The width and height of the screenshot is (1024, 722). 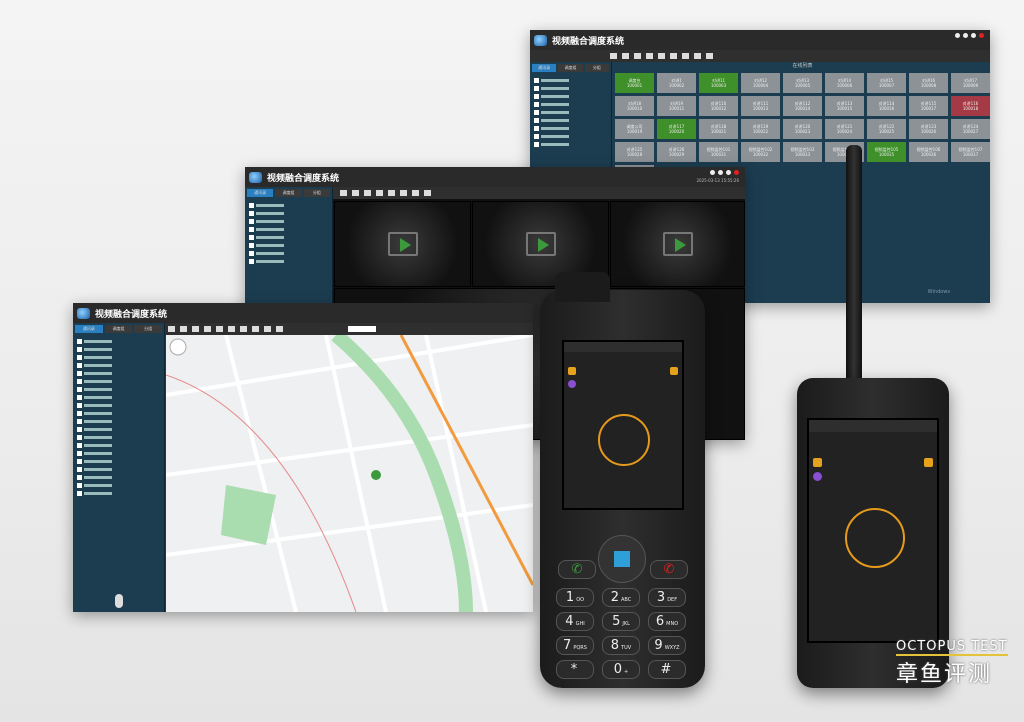 What do you see at coordinates (575, 669) in the screenshot?
I see `key-*: *` at bounding box center [575, 669].